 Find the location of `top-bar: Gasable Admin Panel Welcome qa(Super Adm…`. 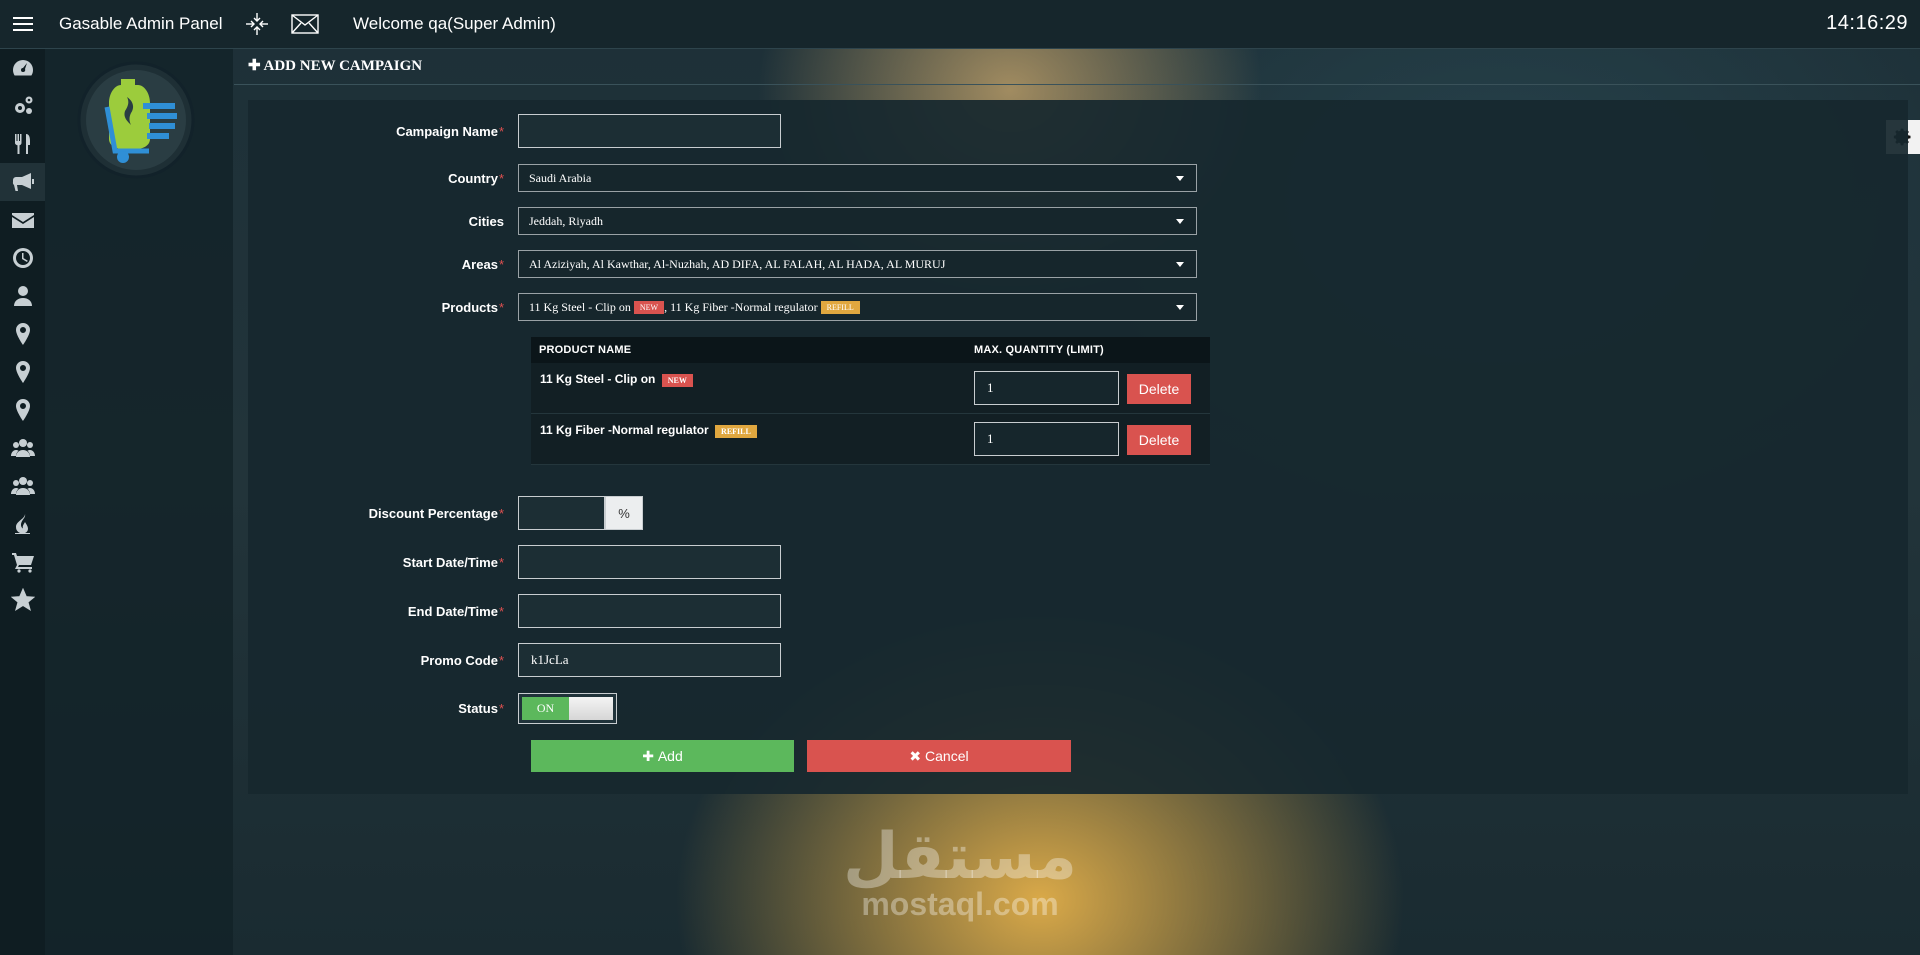

top-bar: Gasable Admin Panel Welcome qa(Super Adm… is located at coordinates (960, 24).